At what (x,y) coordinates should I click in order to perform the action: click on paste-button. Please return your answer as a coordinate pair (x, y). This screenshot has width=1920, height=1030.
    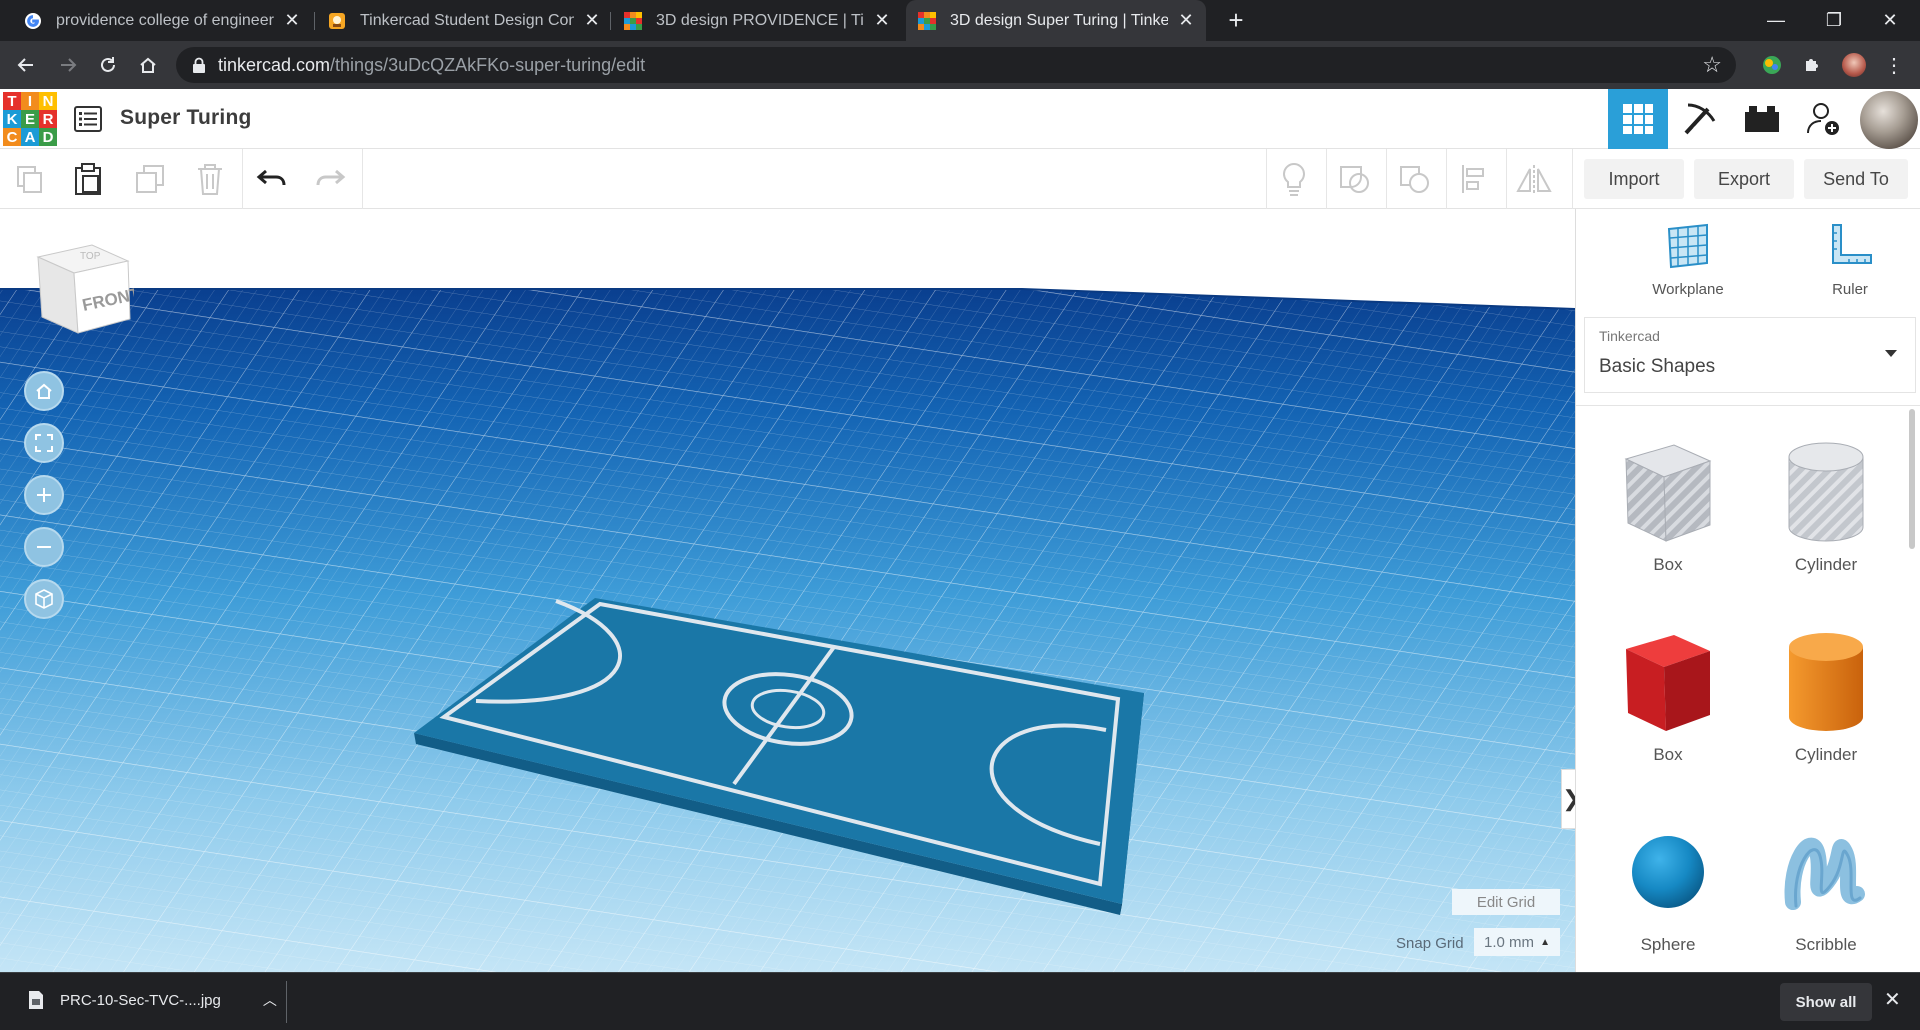
    Looking at the image, I should click on (88, 179).